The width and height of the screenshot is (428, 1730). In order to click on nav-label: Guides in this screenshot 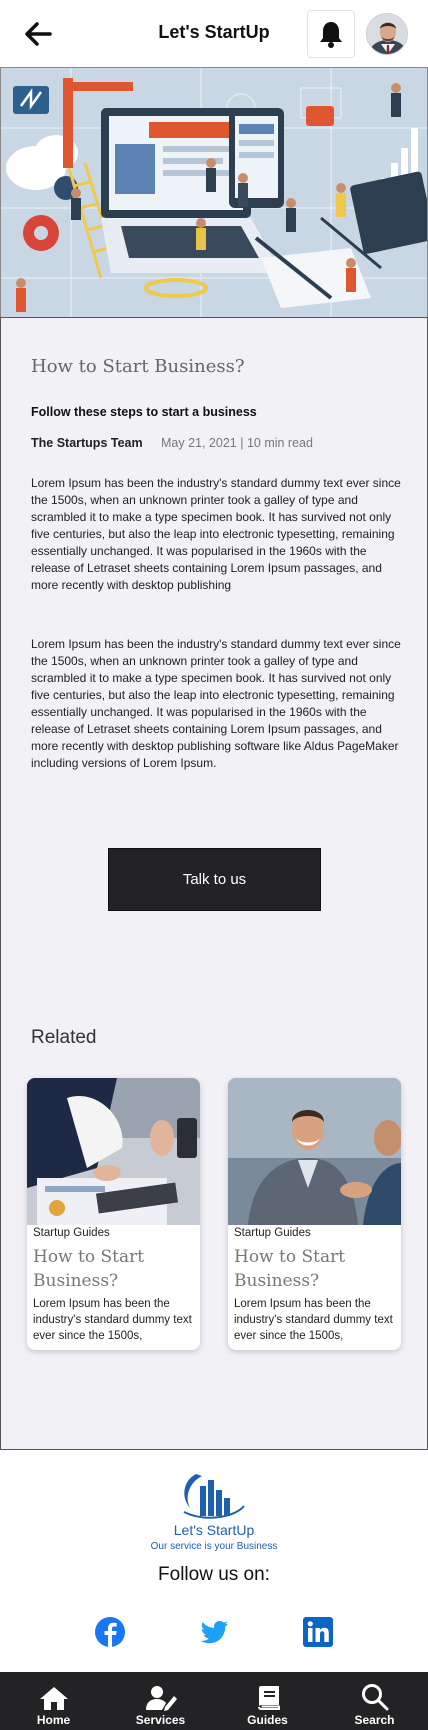, I will do `click(267, 1720)`.